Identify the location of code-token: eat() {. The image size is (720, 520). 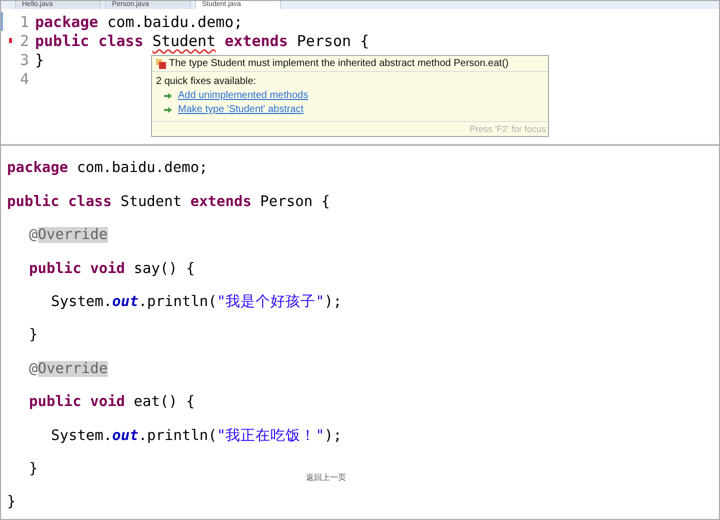
(163, 402).